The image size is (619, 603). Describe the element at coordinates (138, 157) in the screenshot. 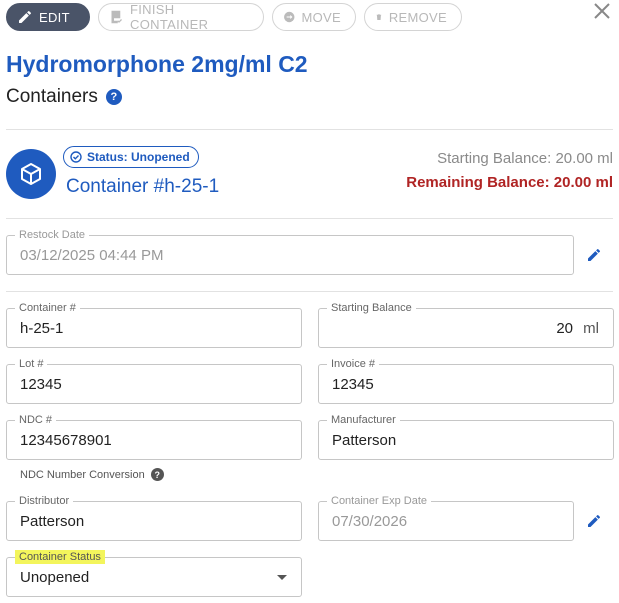

I see `status-badge-label: Status: Unopened` at that location.